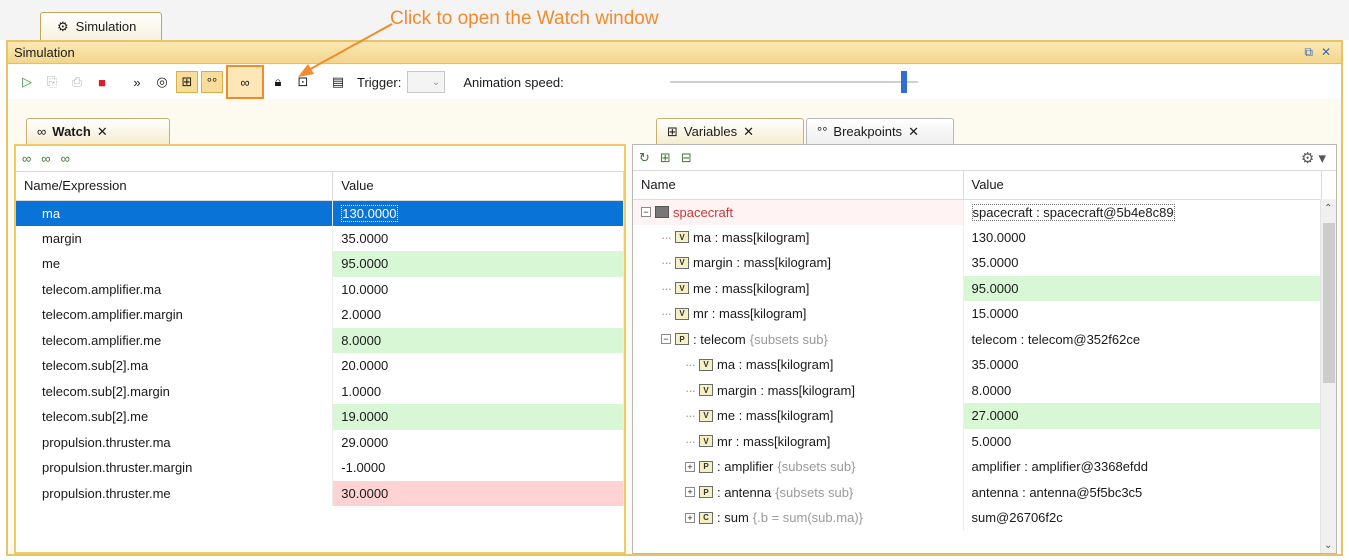 Image resolution: width=1349 pixels, height=560 pixels. What do you see at coordinates (1142, 492) in the screenshot?
I see `variable-value: antenna : antenna@5f5bc3c5` at bounding box center [1142, 492].